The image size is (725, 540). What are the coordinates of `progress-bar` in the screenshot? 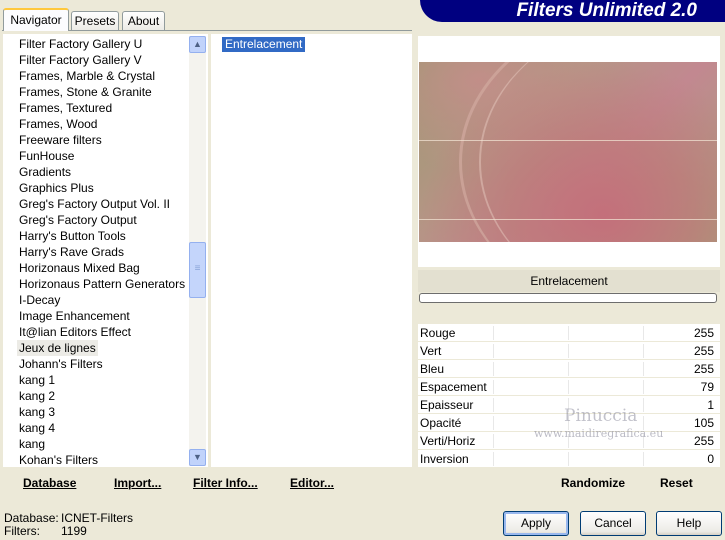 It's located at (568, 298).